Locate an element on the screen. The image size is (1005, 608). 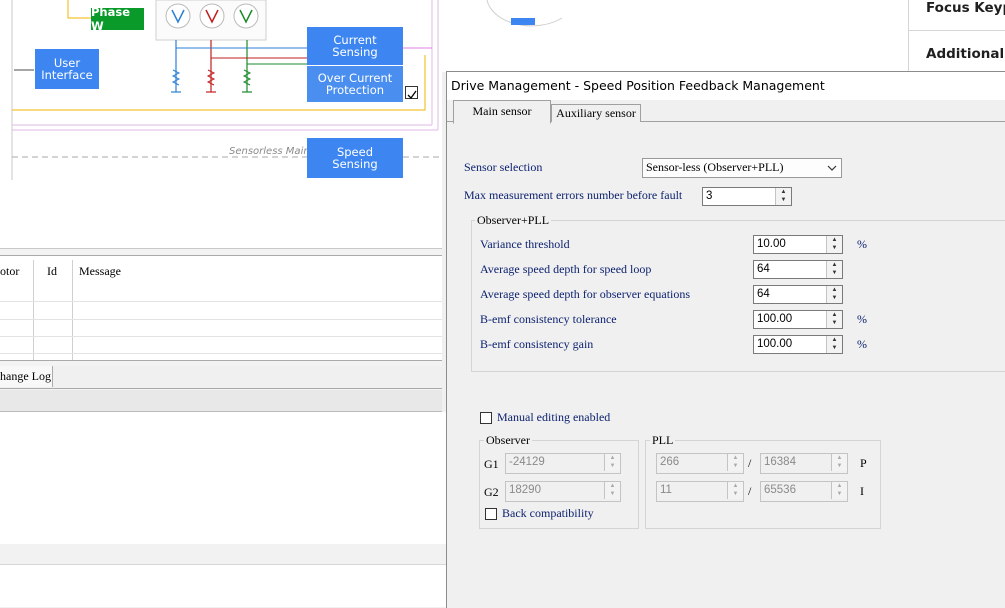
help-item-focus-keyph: Focus Keyph is located at coordinates (965, 8).